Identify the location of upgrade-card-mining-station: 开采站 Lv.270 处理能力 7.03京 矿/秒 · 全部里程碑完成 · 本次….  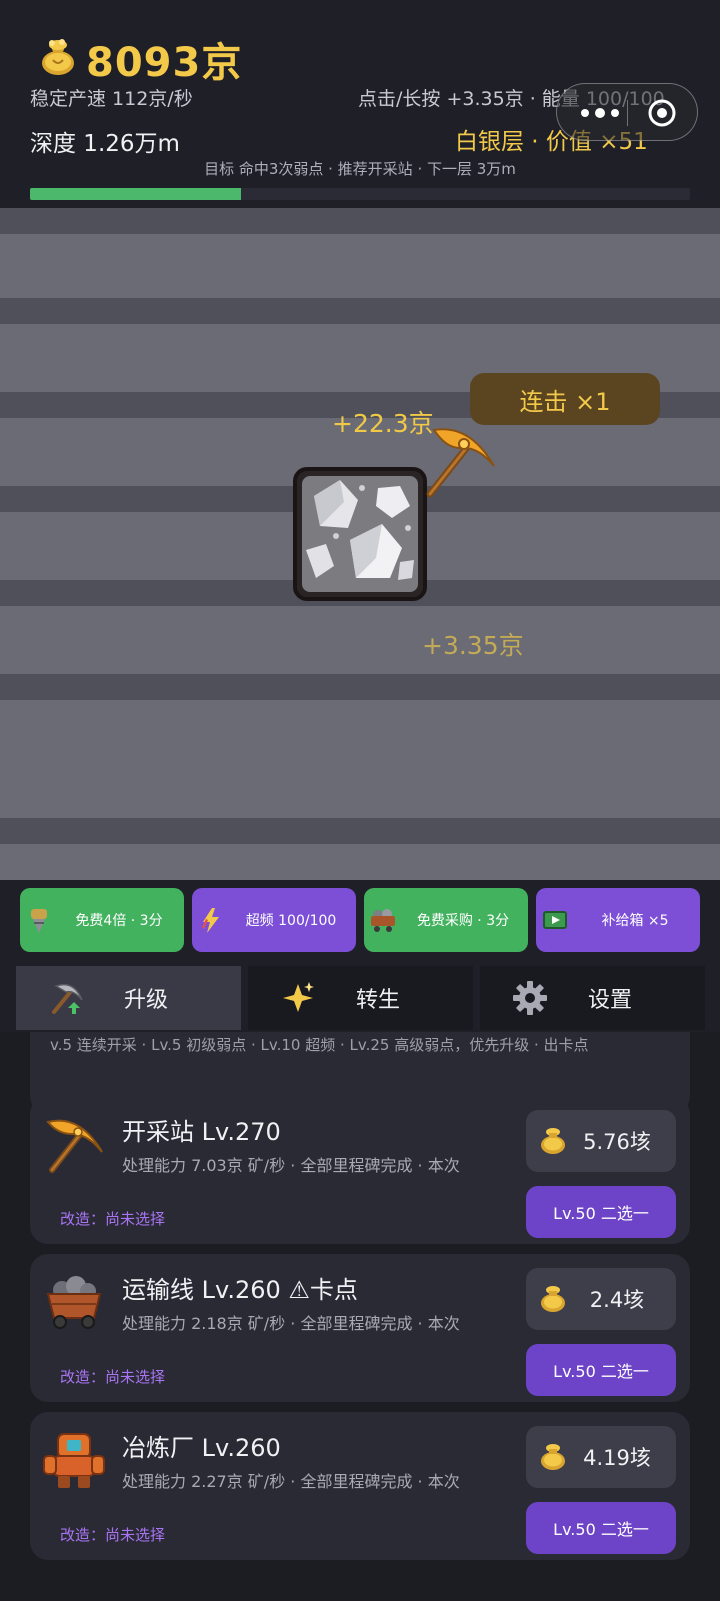
(360, 1170).